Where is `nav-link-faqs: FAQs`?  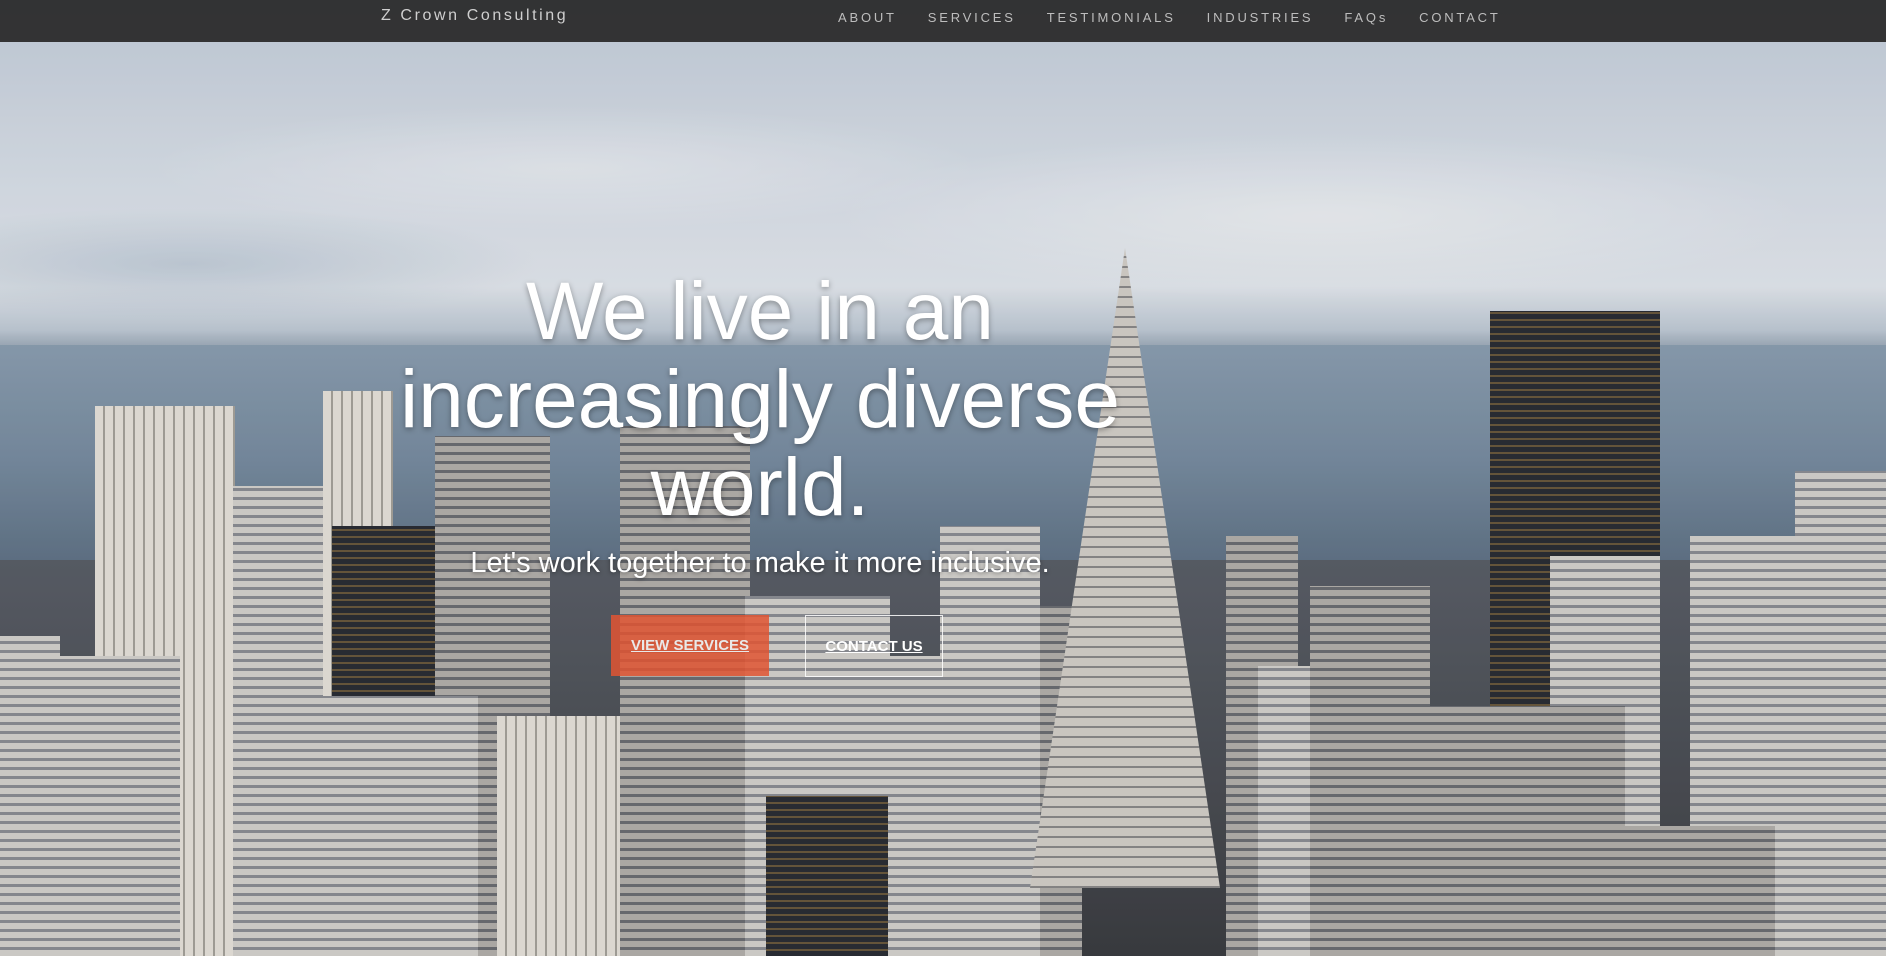
nav-link-faqs: FAQs is located at coordinates (1366, 21).